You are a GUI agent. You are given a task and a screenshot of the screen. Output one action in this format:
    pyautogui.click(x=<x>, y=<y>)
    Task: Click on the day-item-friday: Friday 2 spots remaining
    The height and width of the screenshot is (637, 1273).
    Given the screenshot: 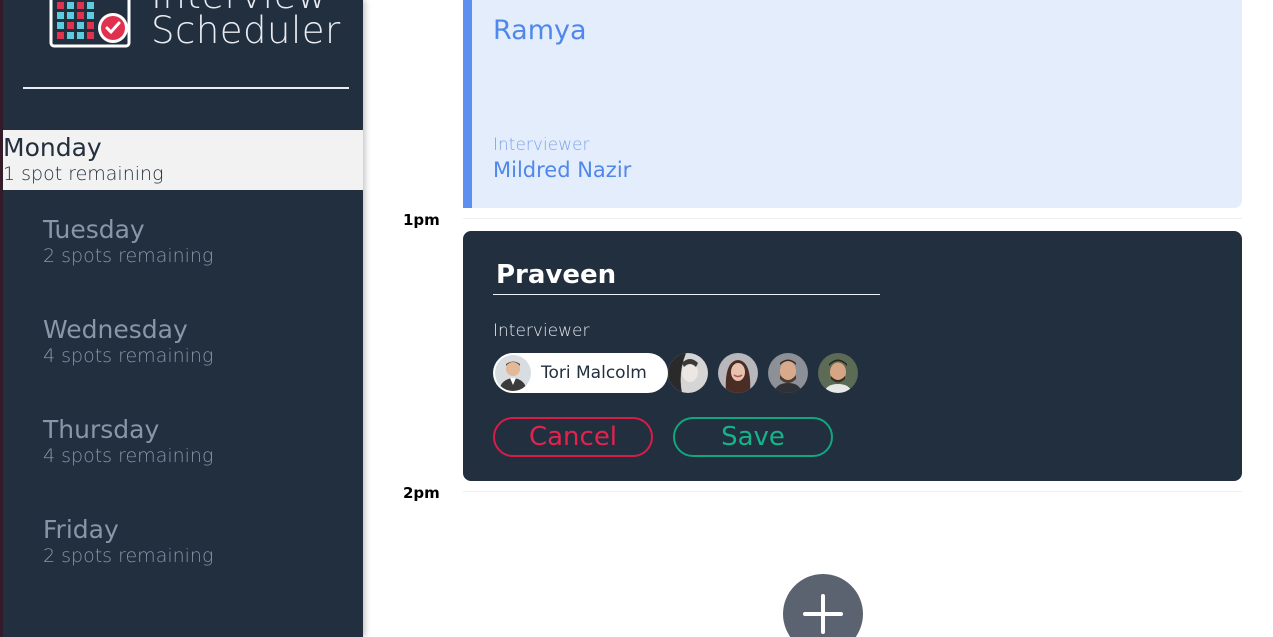 What is the action you would take?
    pyautogui.click(x=183, y=560)
    